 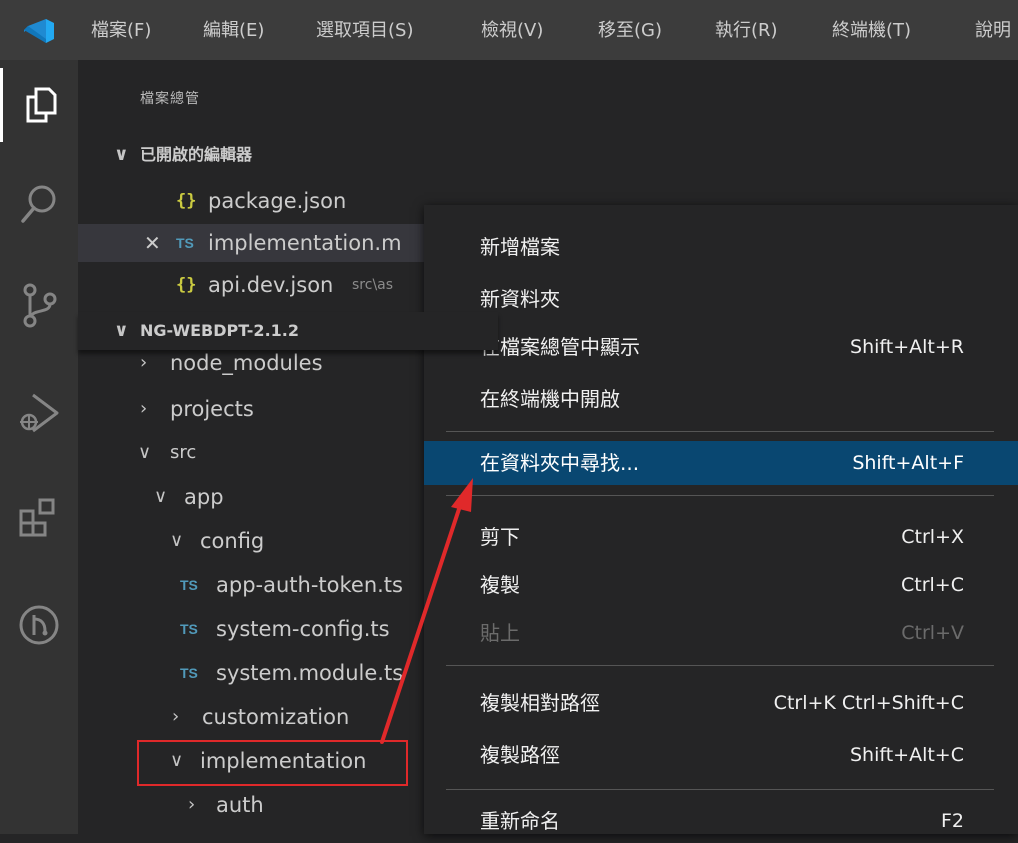 What do you see at coordinates (152, 243) in the screenshot?
I see `close-icon: ✕` at bounding box center [152, 243].